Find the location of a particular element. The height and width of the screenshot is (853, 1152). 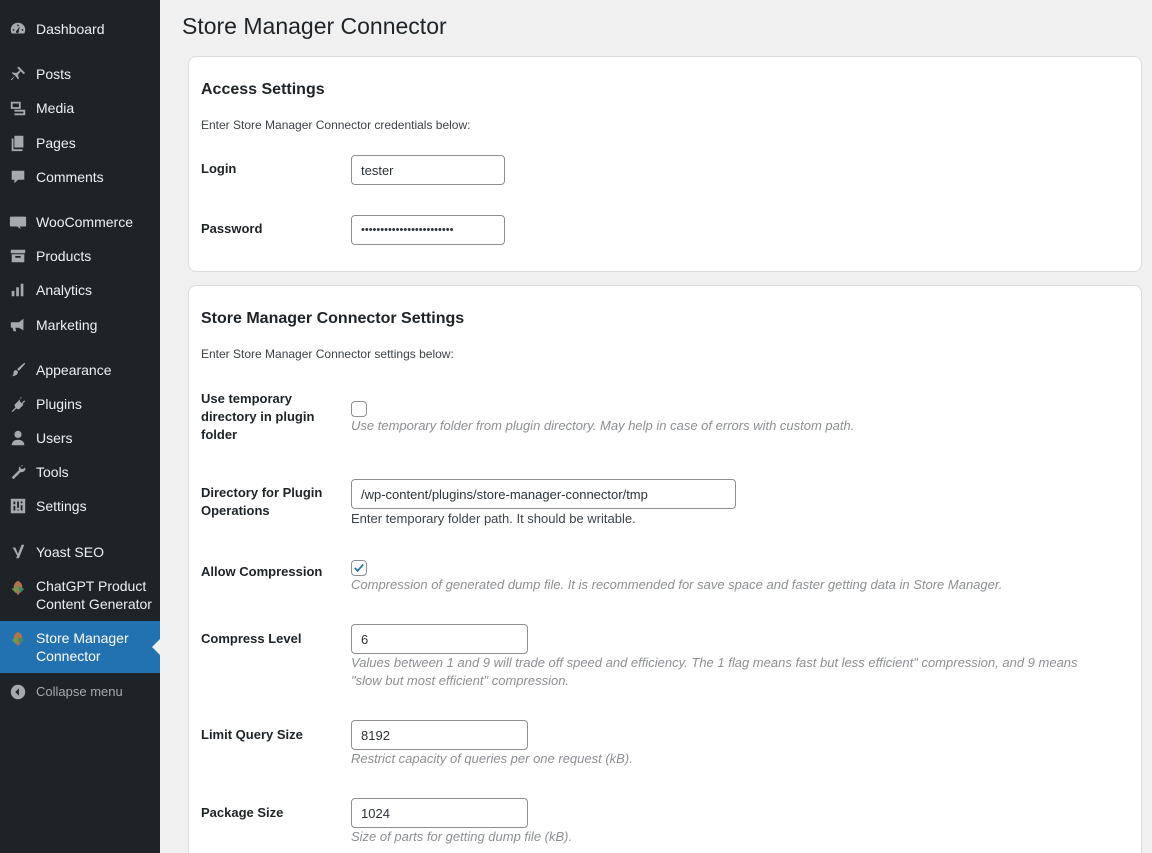

sidebar-item-plugins: Plugins is located at coordinates (80, 404).